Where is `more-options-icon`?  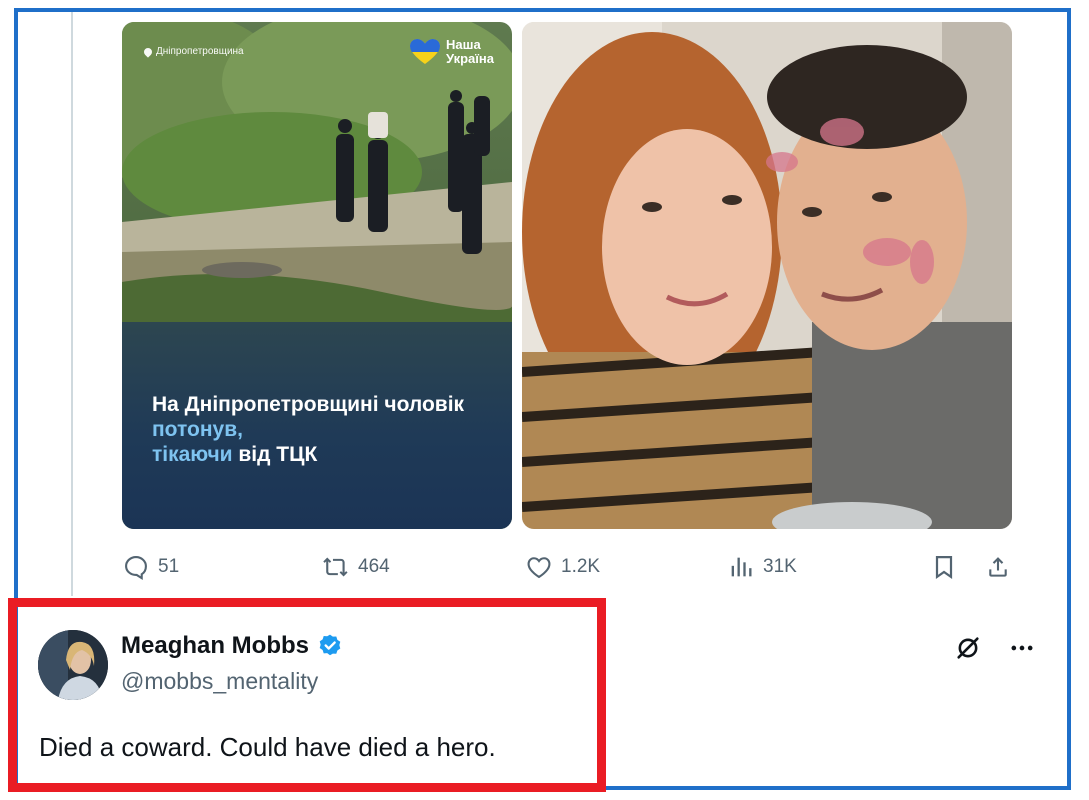 more-options-icon is located at coordinates (1022, 648).